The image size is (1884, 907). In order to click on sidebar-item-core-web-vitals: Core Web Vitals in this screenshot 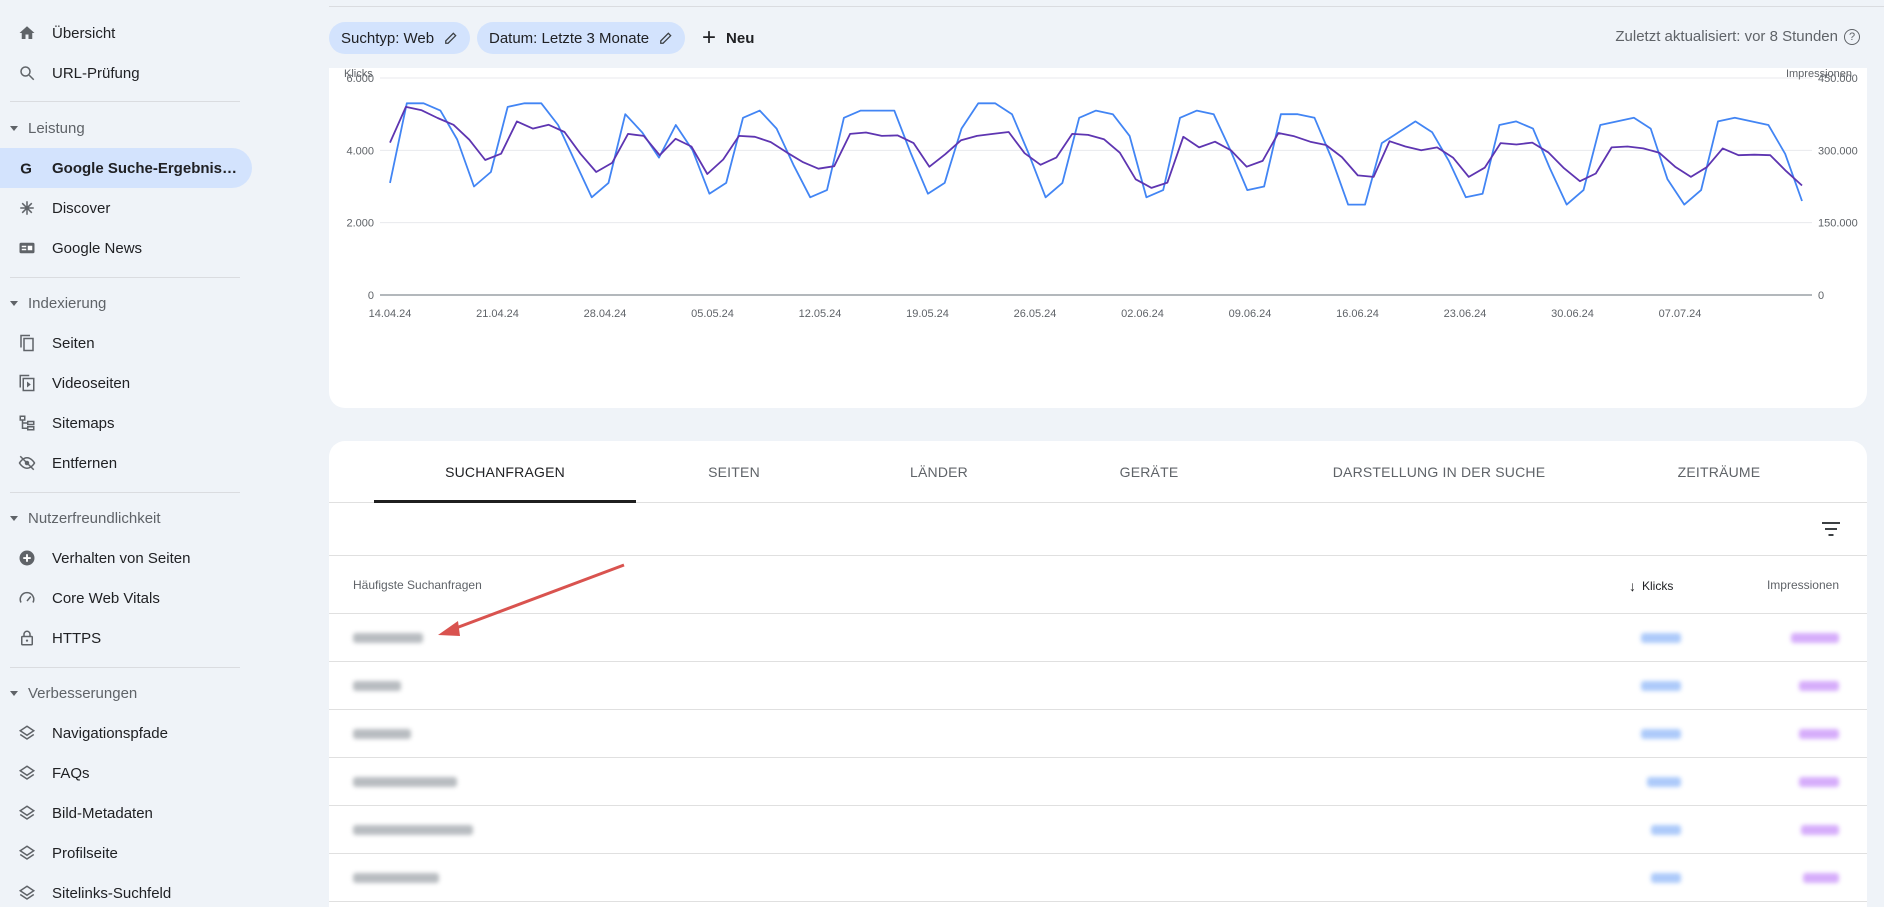, I will do `click(126, 598)`.